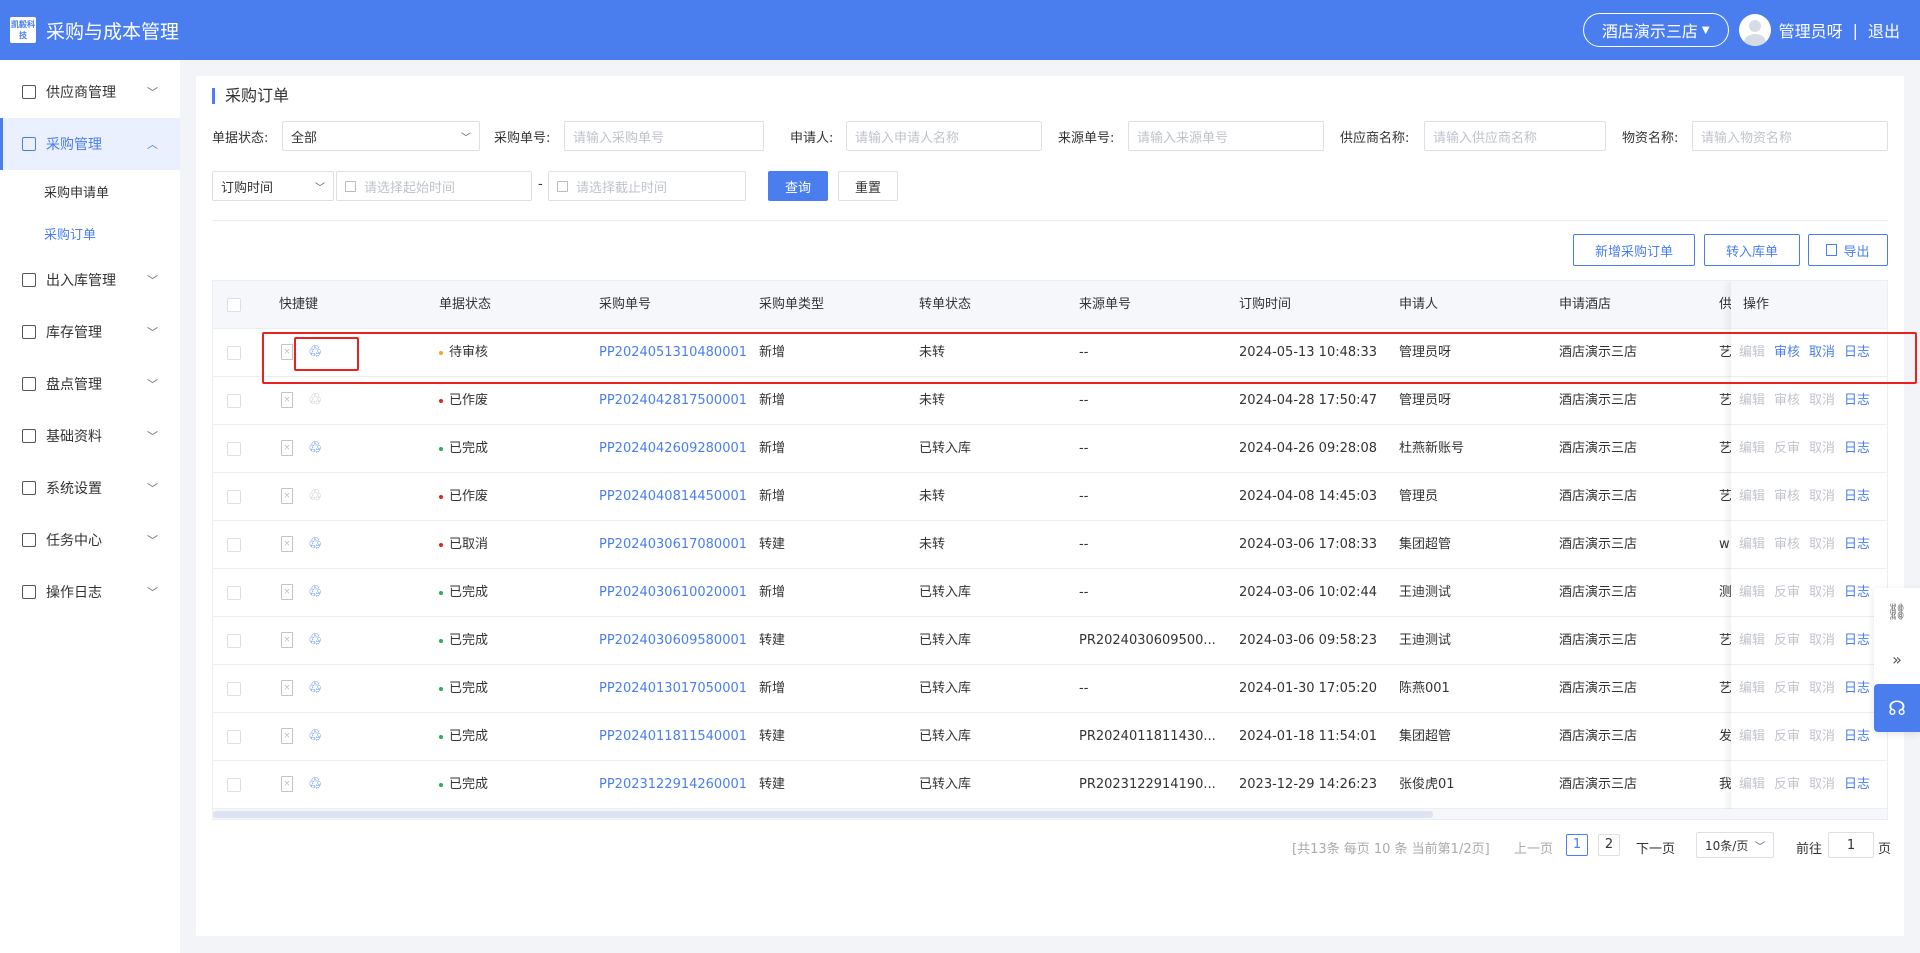 This screenshot has height=953, width=1920. What do you see at coordinates (90, 592) in the screenshot?
I see `sidebar-item-8: 操作日志 ﹀` at bounding box center [90, 592].